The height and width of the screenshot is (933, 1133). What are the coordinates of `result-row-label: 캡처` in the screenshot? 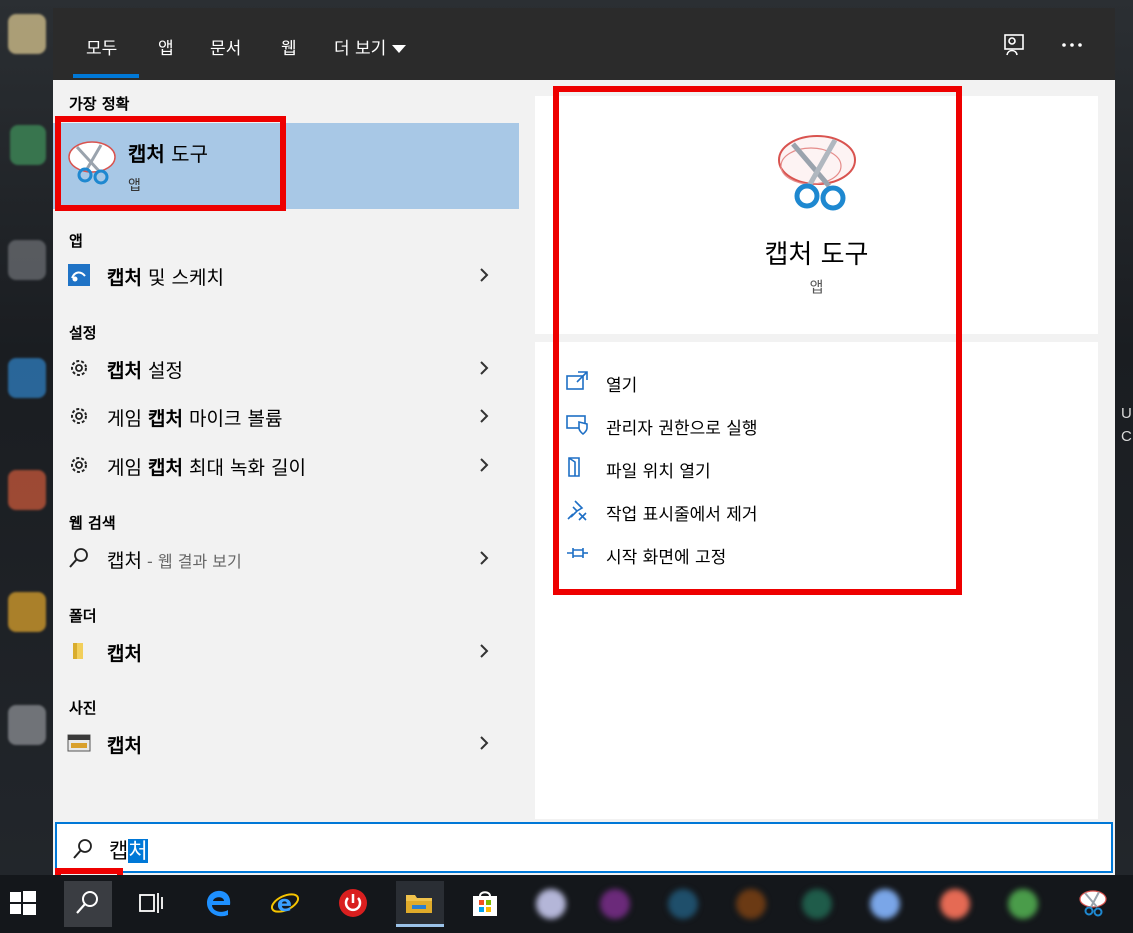 It's located at (124, 744).